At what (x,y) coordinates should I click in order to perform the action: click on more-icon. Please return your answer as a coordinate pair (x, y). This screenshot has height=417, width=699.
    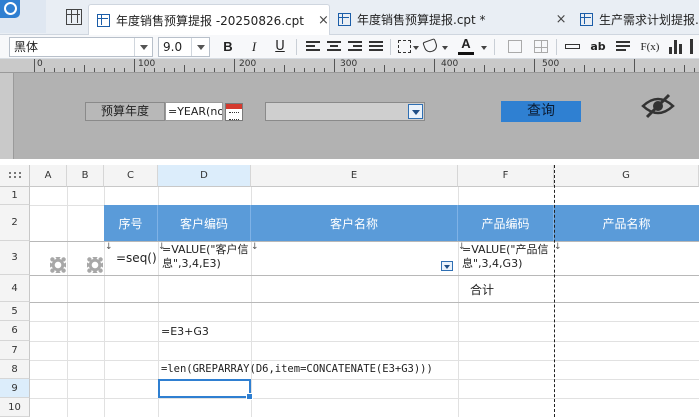
    Looking at the image, I should click on (691, 46).